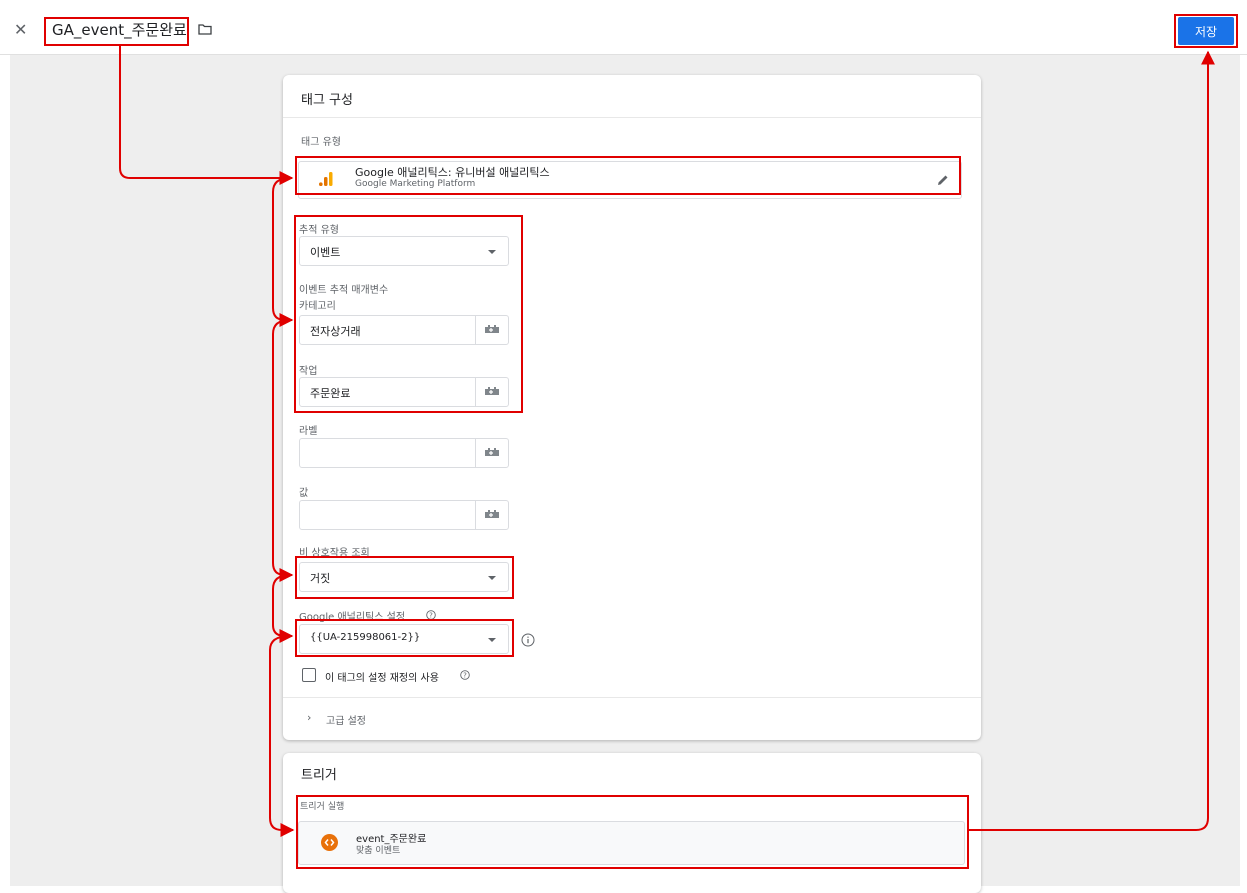 This screenshot has width=1247, height=893. What do you see at coordinates (334, 553) in the screenshot?
I see `non-interaction-label: 비 상호작용 조회` at bounding box center [334, 553].